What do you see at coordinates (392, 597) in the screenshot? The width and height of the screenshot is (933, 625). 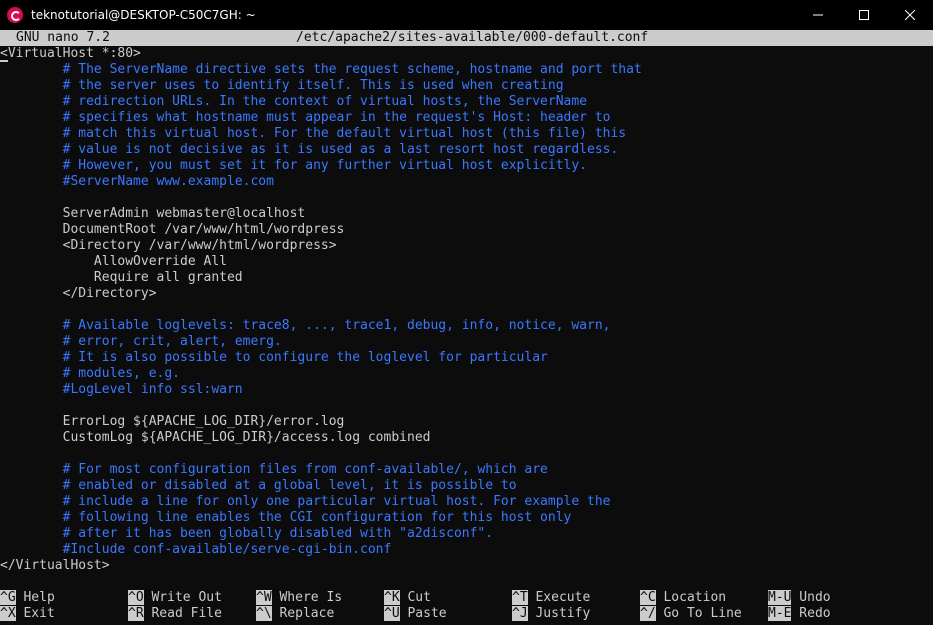 I see `shortcut-key: ^K` at bounding box center [392, 597].